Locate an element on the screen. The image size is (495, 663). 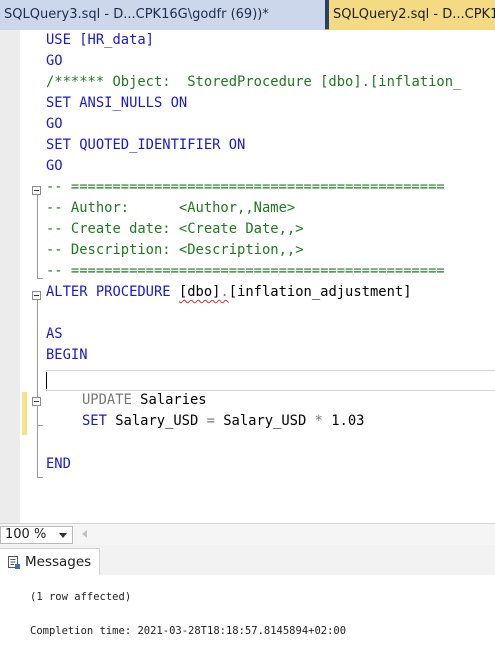
schema-name: [dbo] is located at coordinates (199, 292).